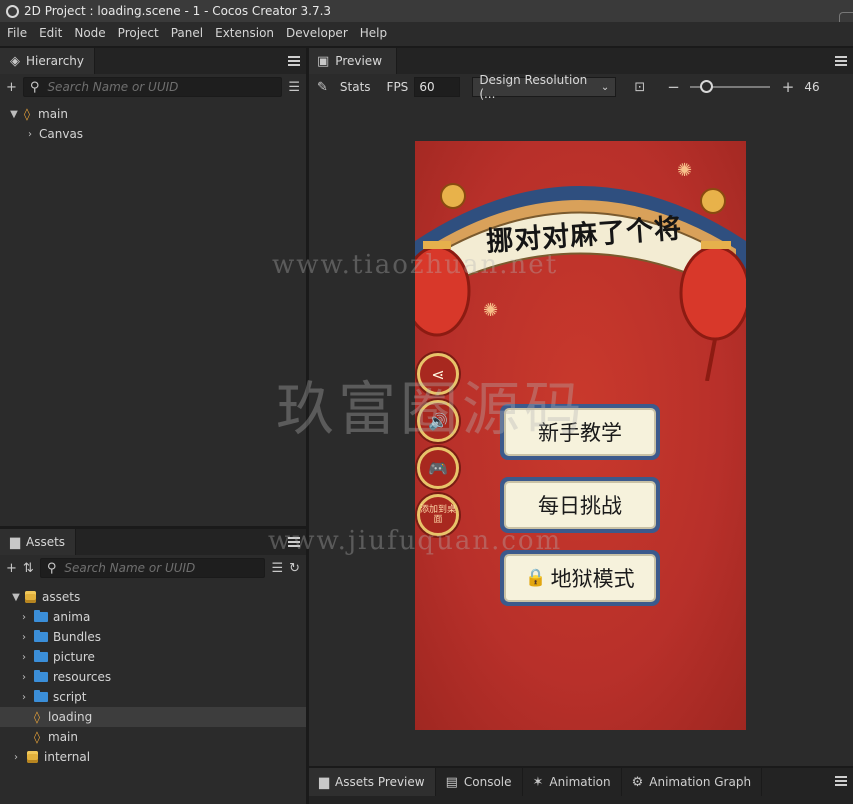 The image size is (853, 804). Describe the element at coordinates (581, 61) in the screenshot. I see `preview-tabbar: ▣ Preview` at that location.